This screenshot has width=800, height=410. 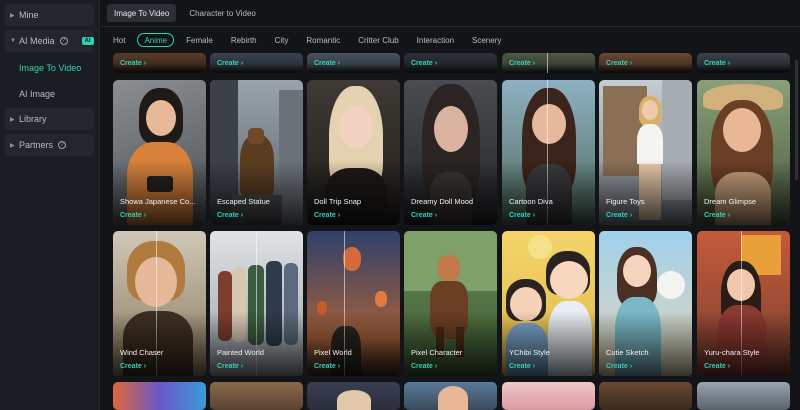 What do you see at coordinates (37, 41) in the screenshot?
I see `sidebar-item-label: AI Media` at bounding box center [37, 41].